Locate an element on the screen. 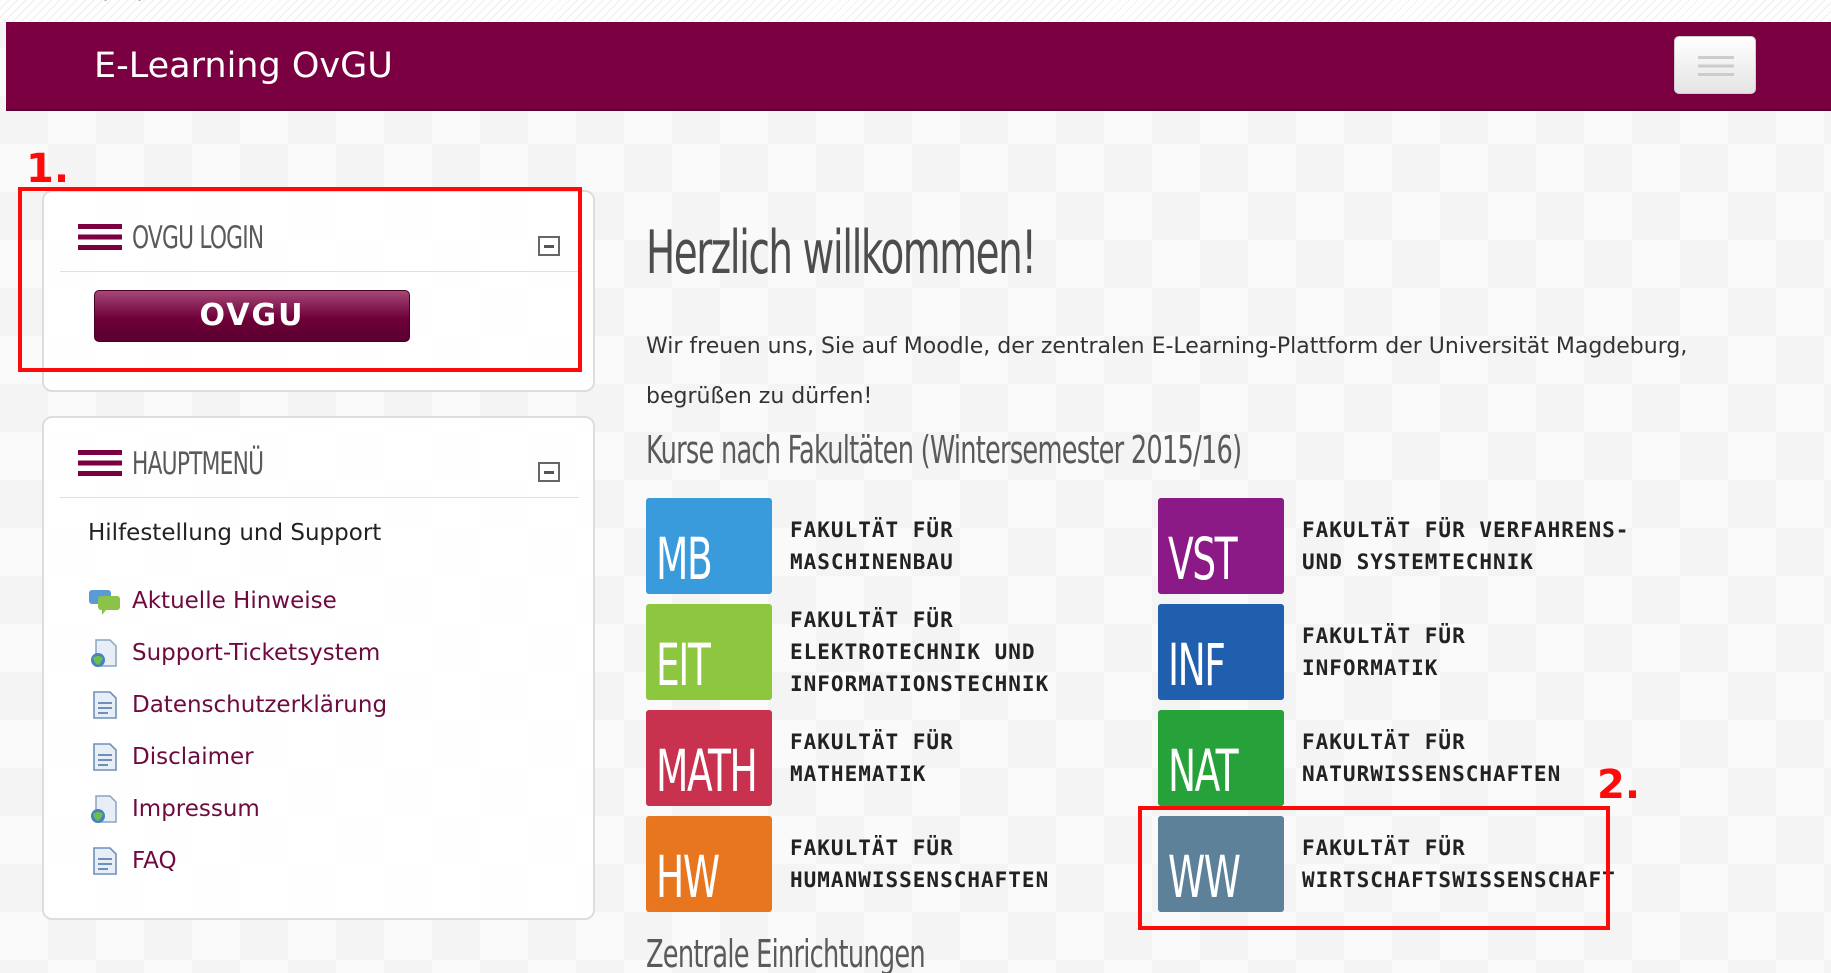 The height and width of the screenshot is (973, 1831). navbar: E-Learning OvGU is located at coordinates (918, 66).